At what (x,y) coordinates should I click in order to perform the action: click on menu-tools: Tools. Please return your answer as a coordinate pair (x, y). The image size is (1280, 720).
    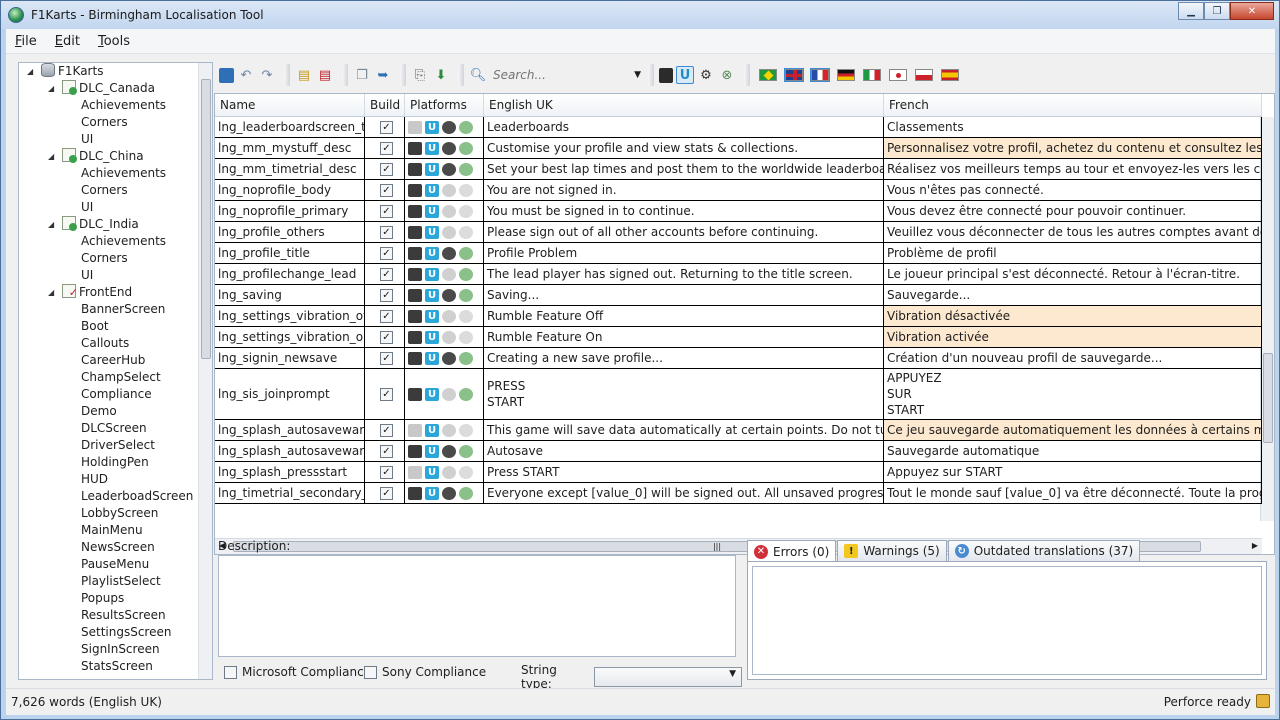
    Looking at the image, I should click on (114, 41).